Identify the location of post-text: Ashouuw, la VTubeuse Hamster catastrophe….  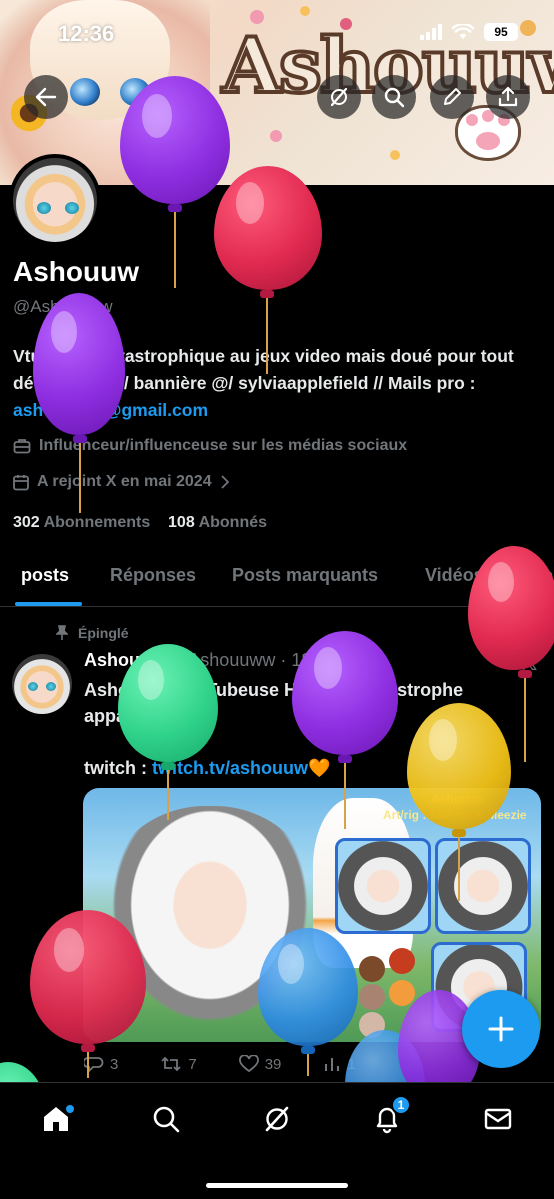
(309, 729).